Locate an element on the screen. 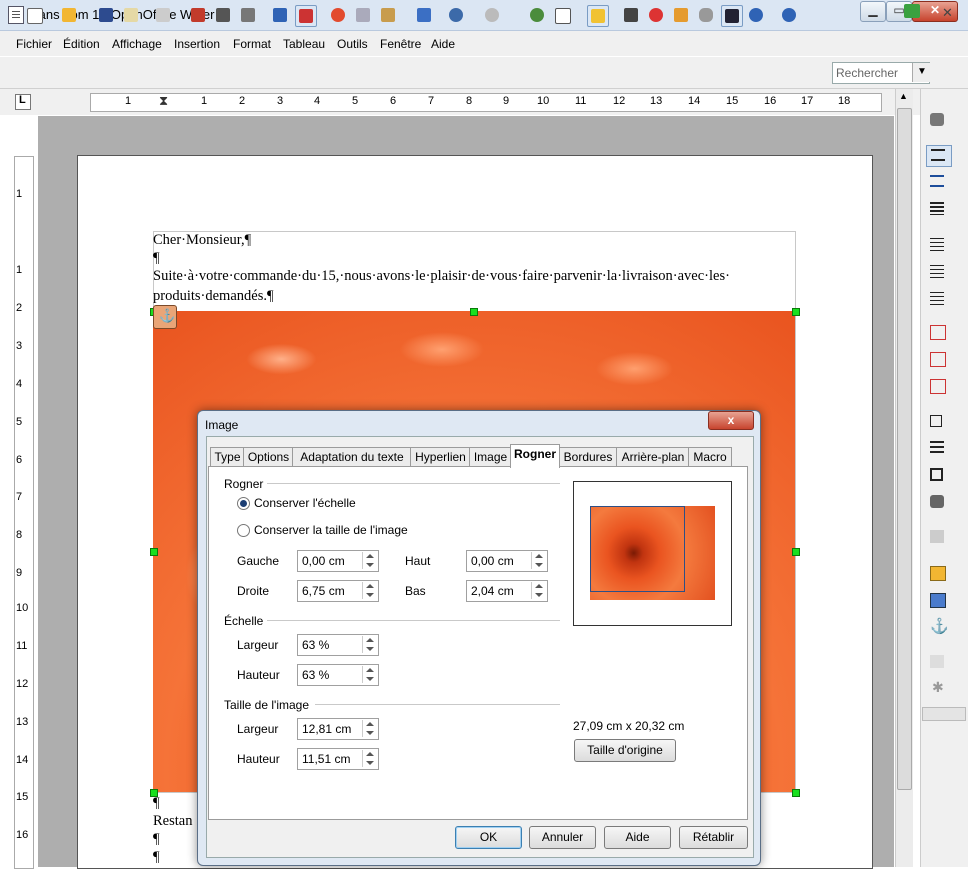  doc-line-greeting: Cher·Monsieur,¶ is located at coordinates (202, 240).